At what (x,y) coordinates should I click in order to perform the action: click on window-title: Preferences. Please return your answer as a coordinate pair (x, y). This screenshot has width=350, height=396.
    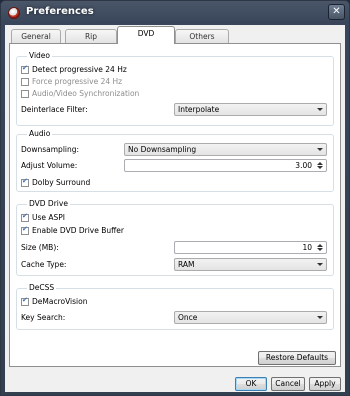
    Looking at the image, I should click on (60, 11).